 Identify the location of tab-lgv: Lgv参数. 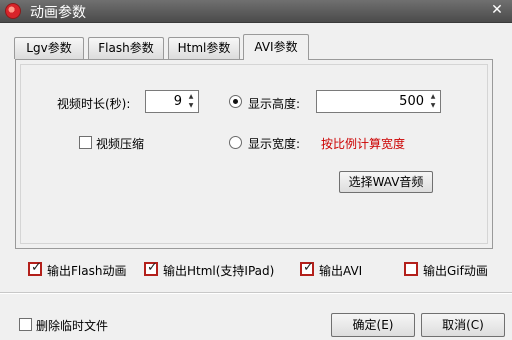
(49, 48).